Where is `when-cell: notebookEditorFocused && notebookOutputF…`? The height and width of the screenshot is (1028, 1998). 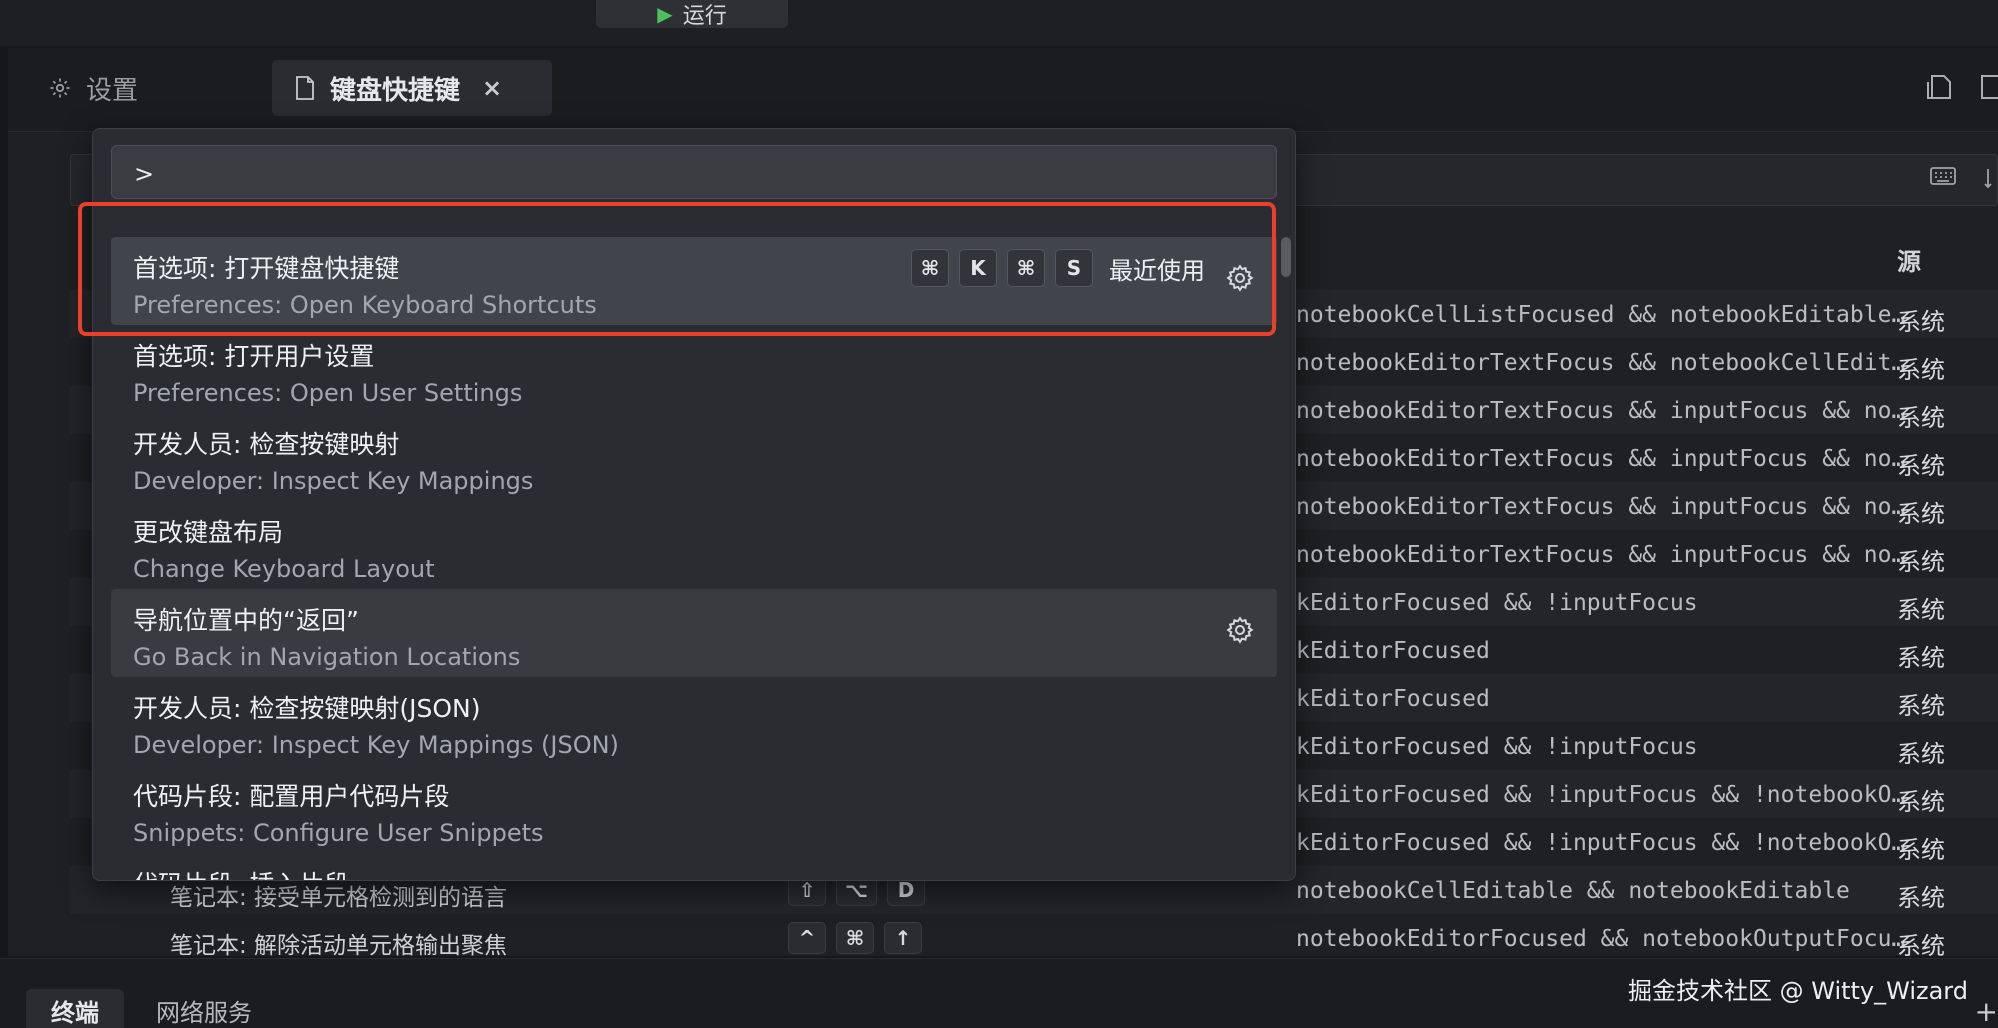 when-cell: notebookEditorFocused && notebookOutputF… is located at coordinates (1601, 939).